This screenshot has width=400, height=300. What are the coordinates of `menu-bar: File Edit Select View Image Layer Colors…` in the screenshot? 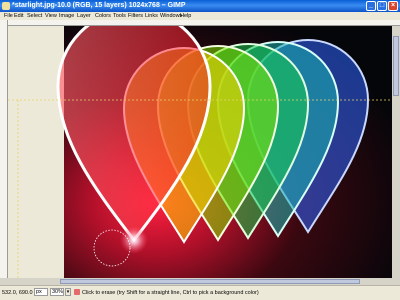 It's located at (200, 16).